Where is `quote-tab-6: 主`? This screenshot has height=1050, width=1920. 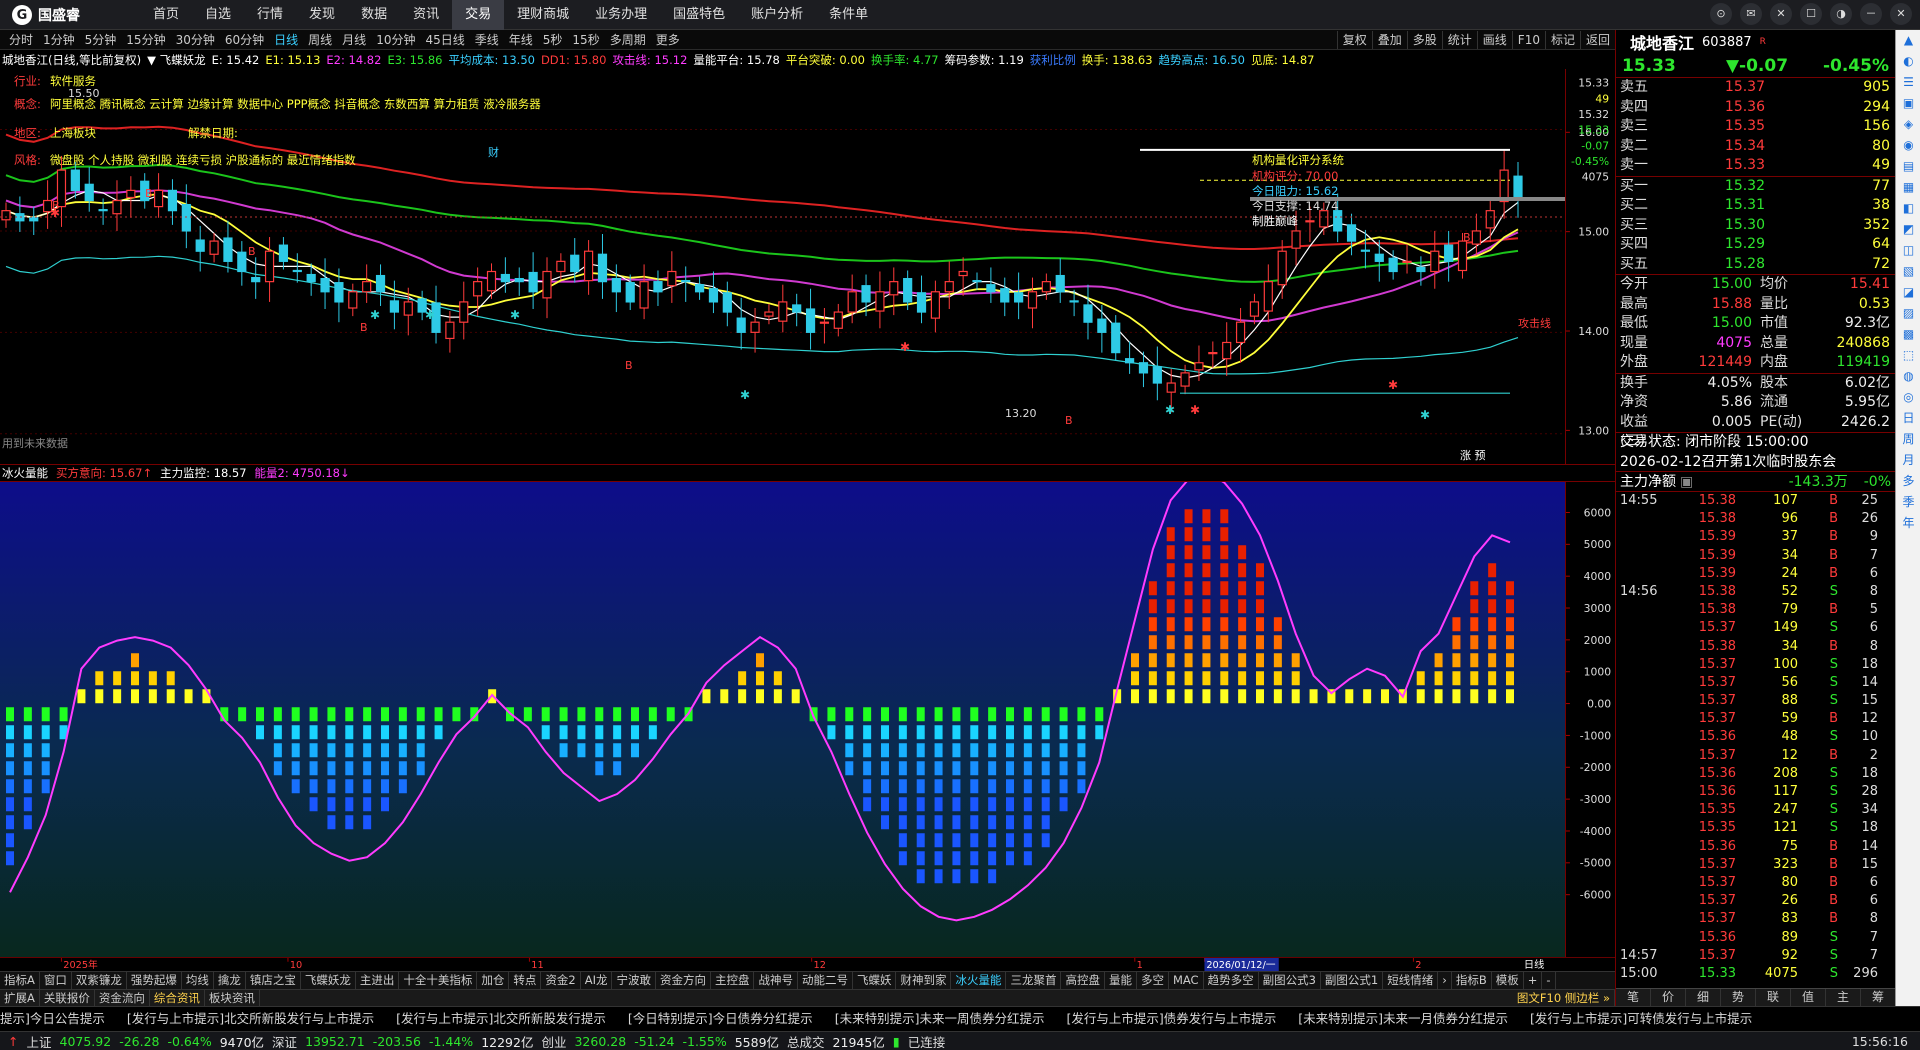
quote-tab-6: 主 is located at coordinates (1843, 997).